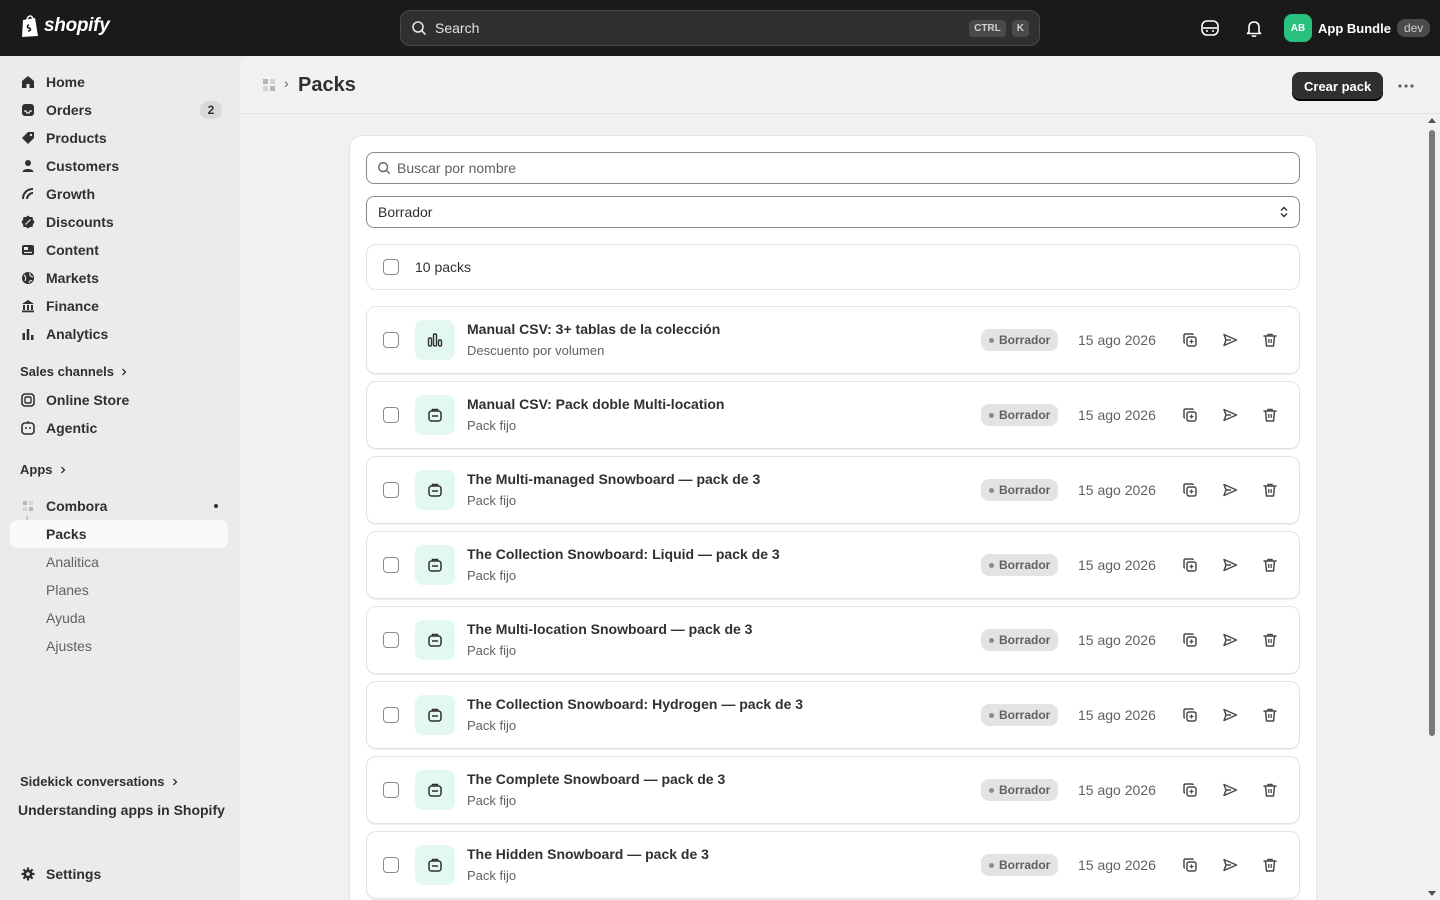 This screenshot has width=1440, height=900. I want to click on pack-title: The Hidden Snowboard — pack de 3, so click(588, 854).